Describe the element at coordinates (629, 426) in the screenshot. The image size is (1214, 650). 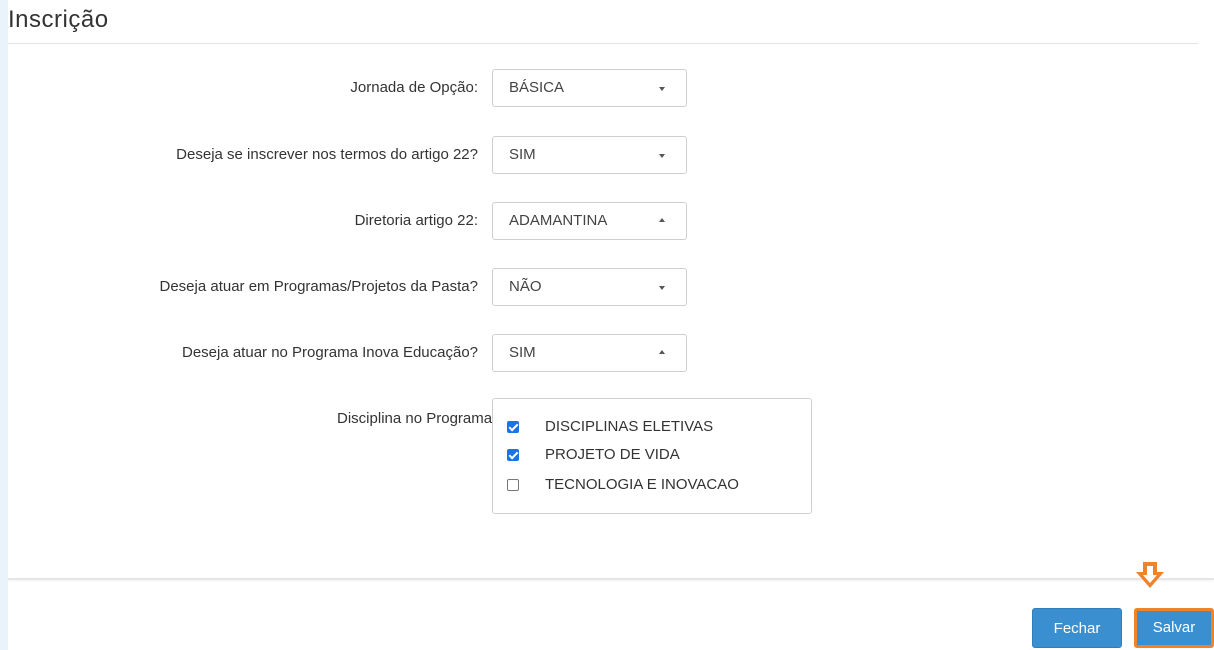
I see `checklist-item-label: DISCIPLINAS ELETIVAS` at that location.